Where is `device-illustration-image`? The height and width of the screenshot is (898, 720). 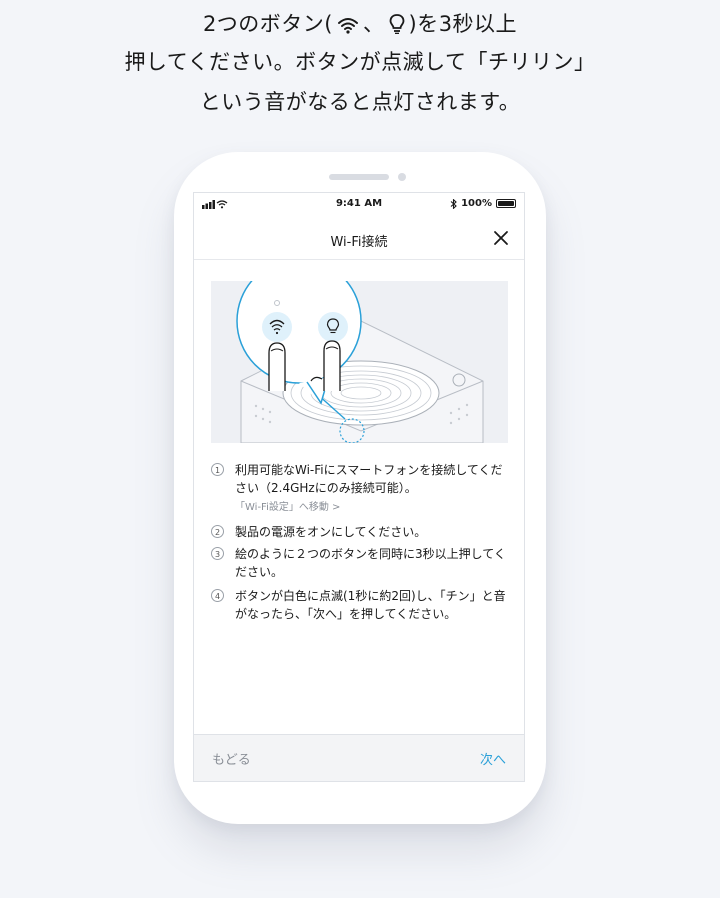
device-illustration-image is located at coordinates (360, 362).